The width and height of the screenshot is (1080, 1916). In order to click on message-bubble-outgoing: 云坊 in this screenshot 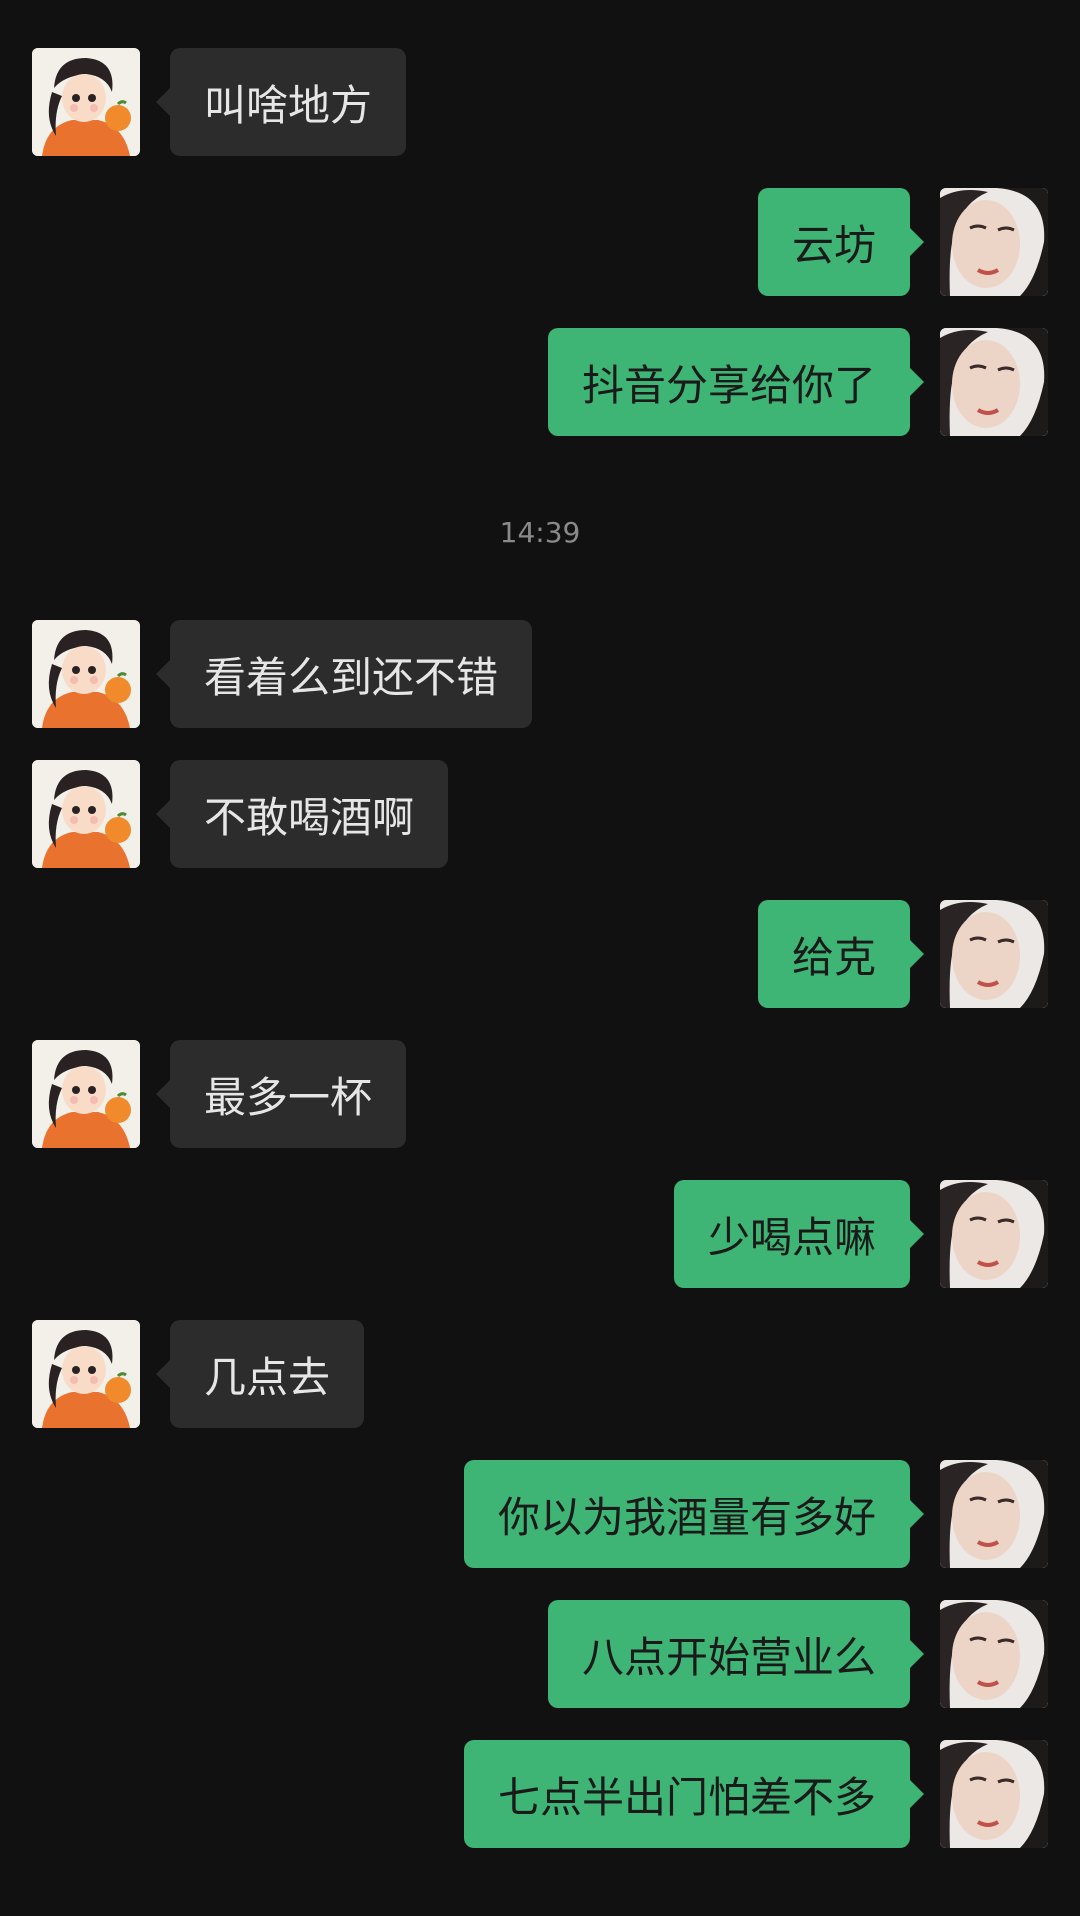, I will do `click(841, 242)`.